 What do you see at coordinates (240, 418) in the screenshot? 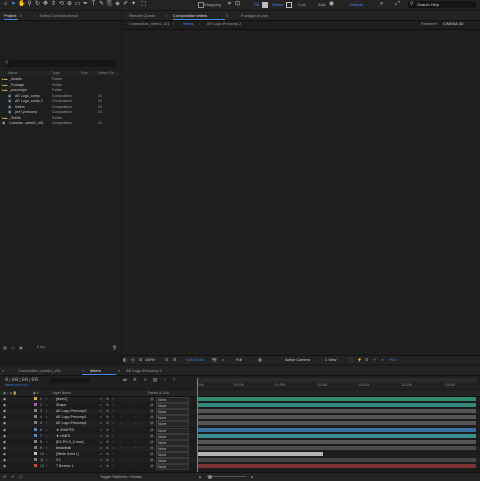
I see `layer-row: ◉ 4 ▪ AE Logo-Precomp1 ☺ ✲ ⁄ ▫ ◔ ▫ @ None` at bounding box center [240, 418].